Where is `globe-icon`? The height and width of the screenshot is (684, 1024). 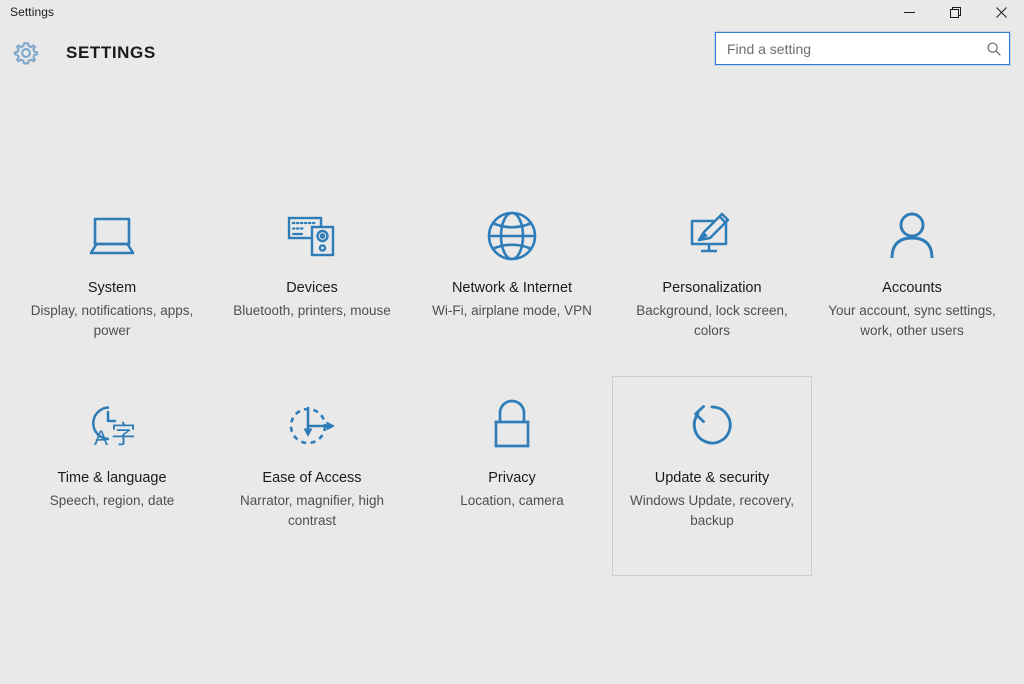 globe-icon is located at coordinates (512, 236).